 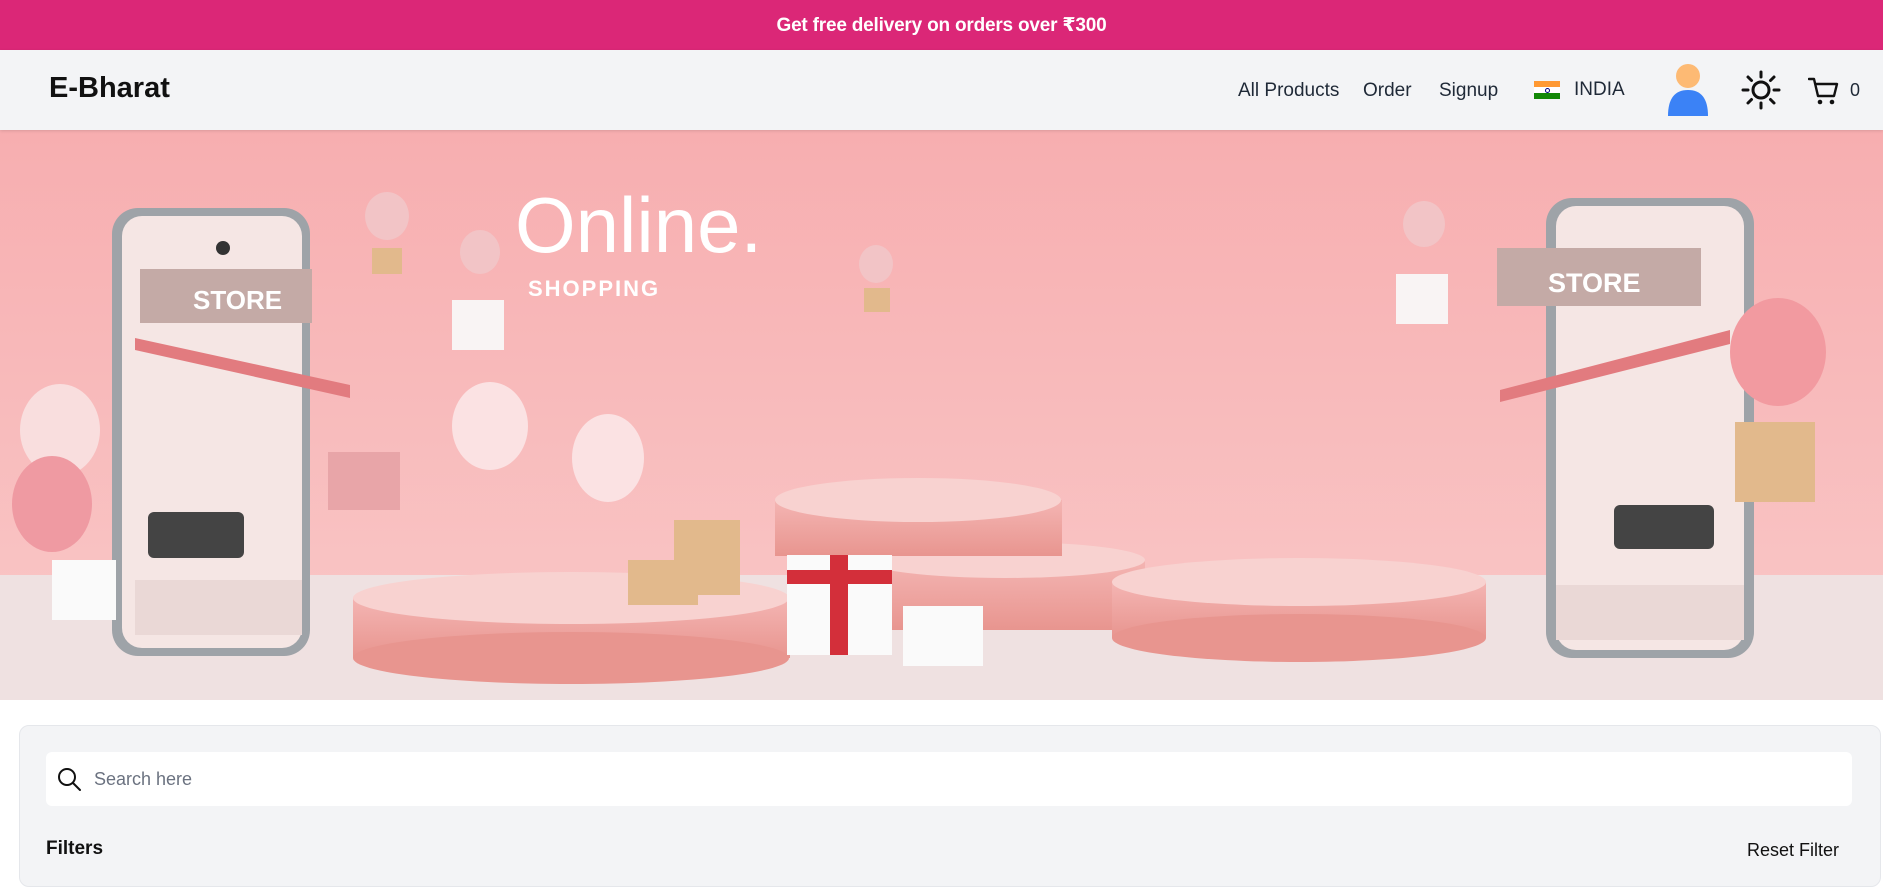 I want to click on india-flag-icon, so click(x=1547, y=90).